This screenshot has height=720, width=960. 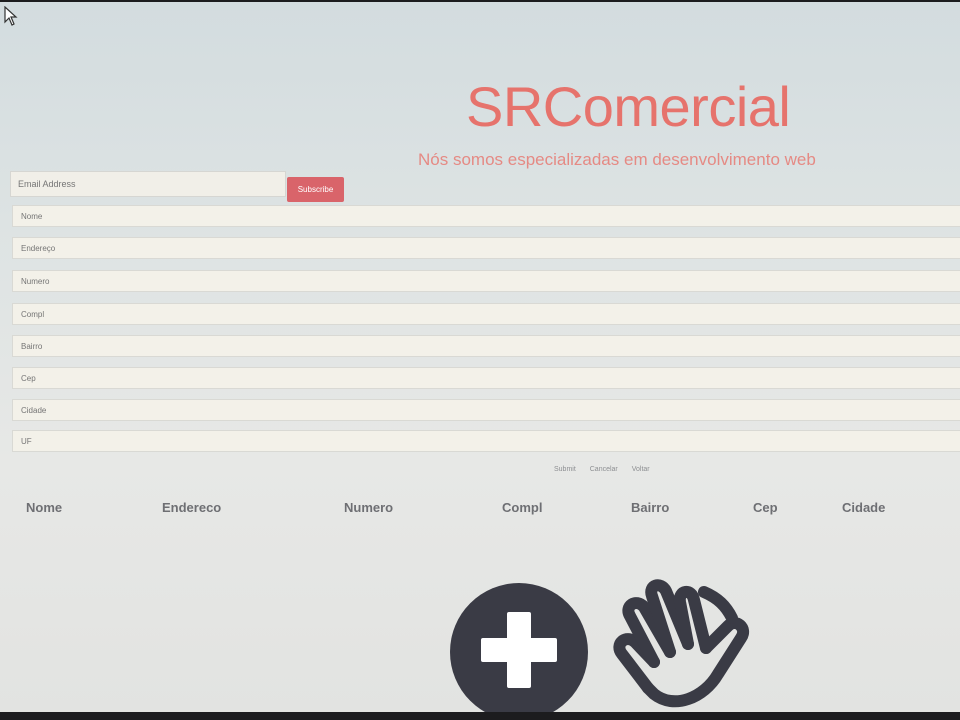 I want to click on add-button, so click(x=519, y=648).